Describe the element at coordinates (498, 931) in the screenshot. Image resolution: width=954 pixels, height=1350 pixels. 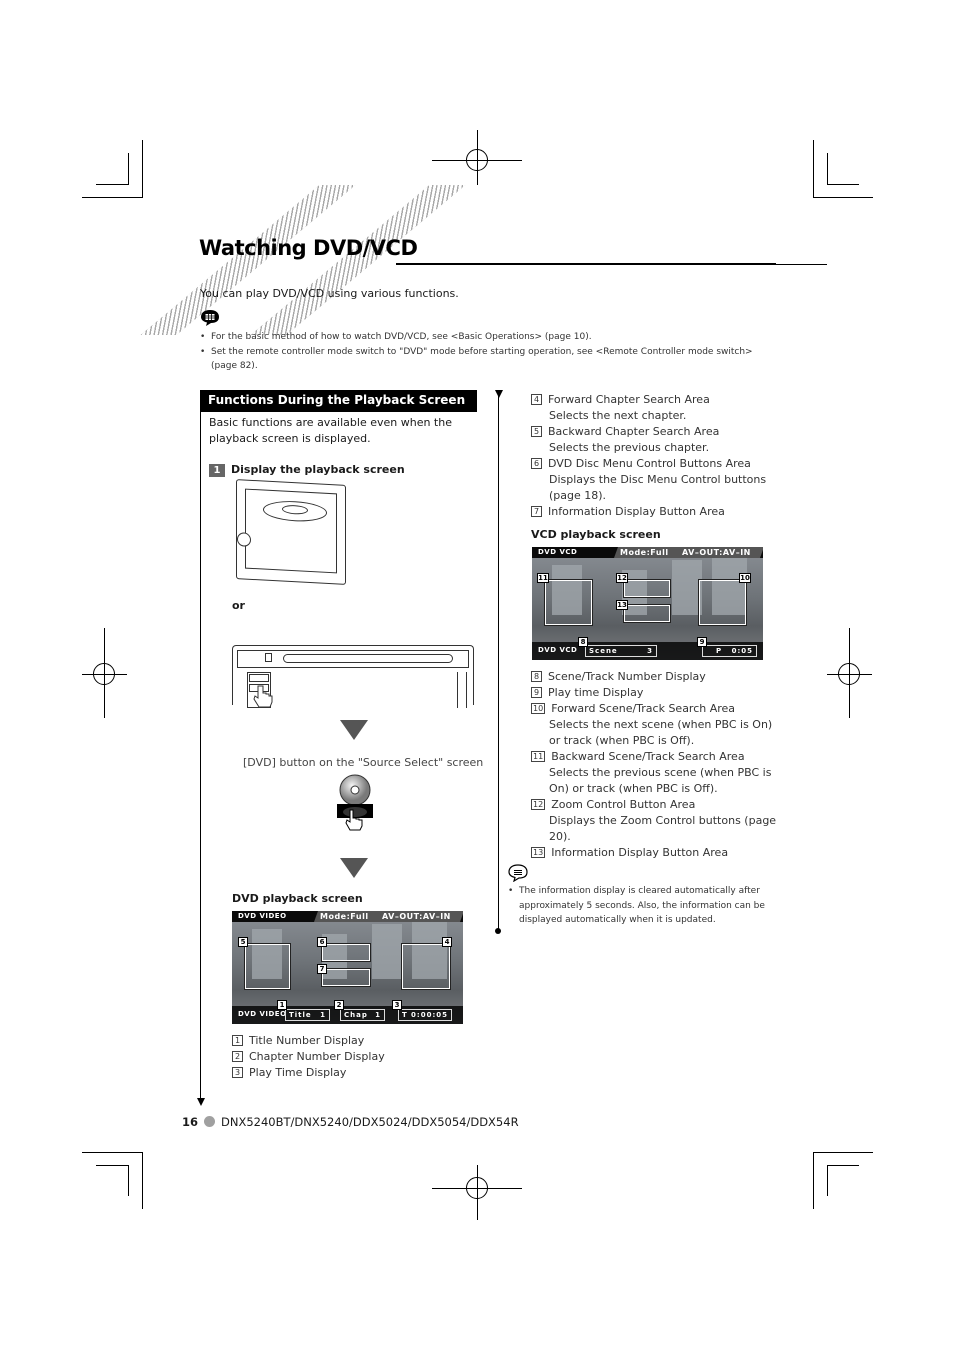
I see `column-end-dot` at that location.